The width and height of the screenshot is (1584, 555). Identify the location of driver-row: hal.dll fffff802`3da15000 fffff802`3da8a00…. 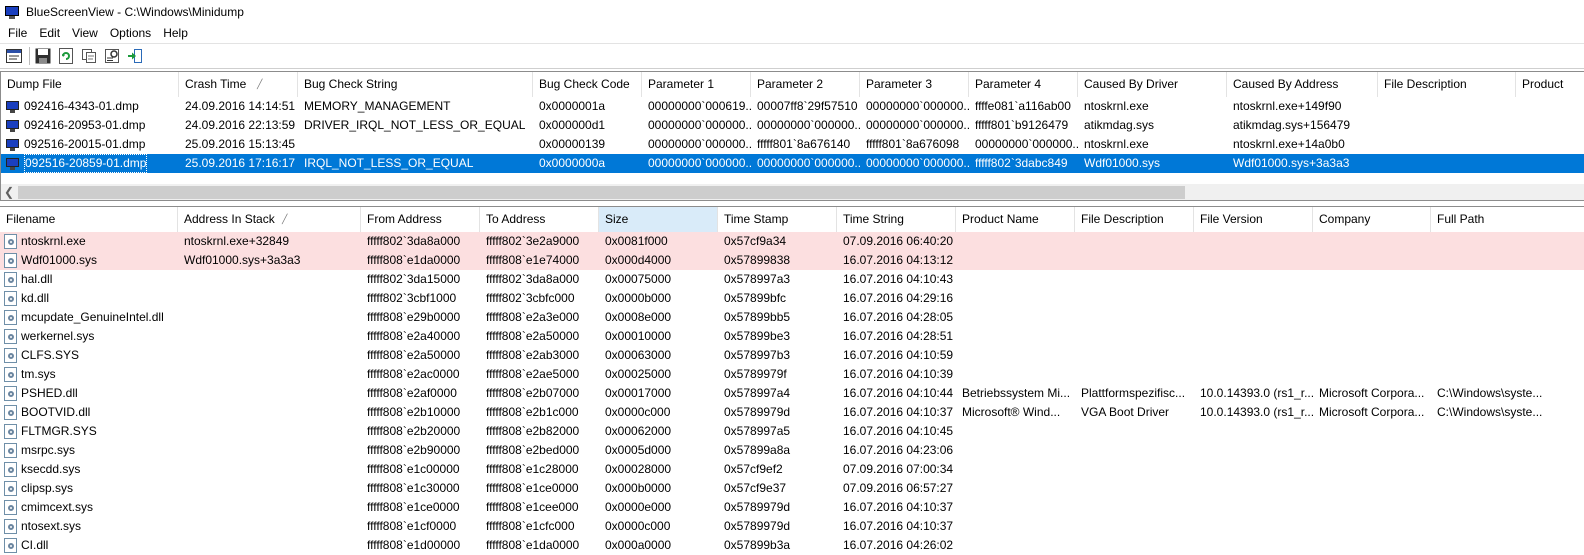
(792, 279).